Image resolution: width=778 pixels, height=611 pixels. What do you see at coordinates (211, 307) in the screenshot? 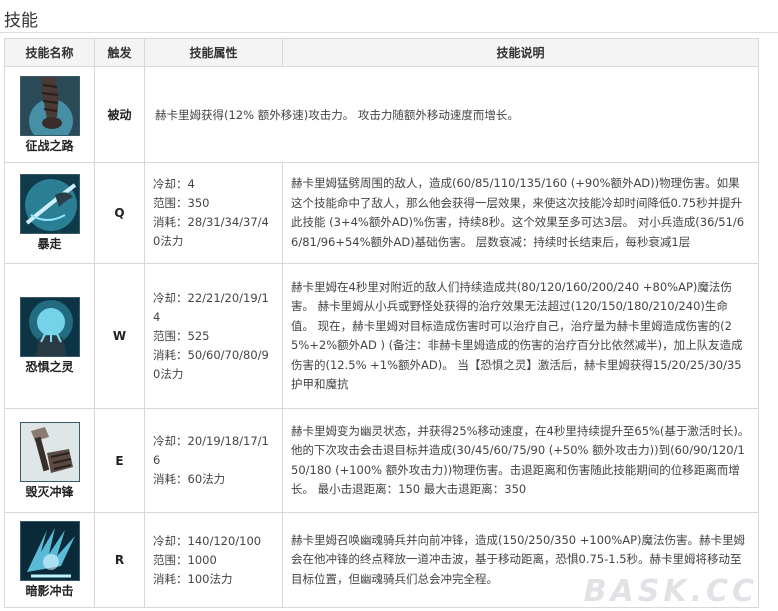
I see `cooldown-value: 冷却：22/21/20/19/14` at bounding box center [211, 307].